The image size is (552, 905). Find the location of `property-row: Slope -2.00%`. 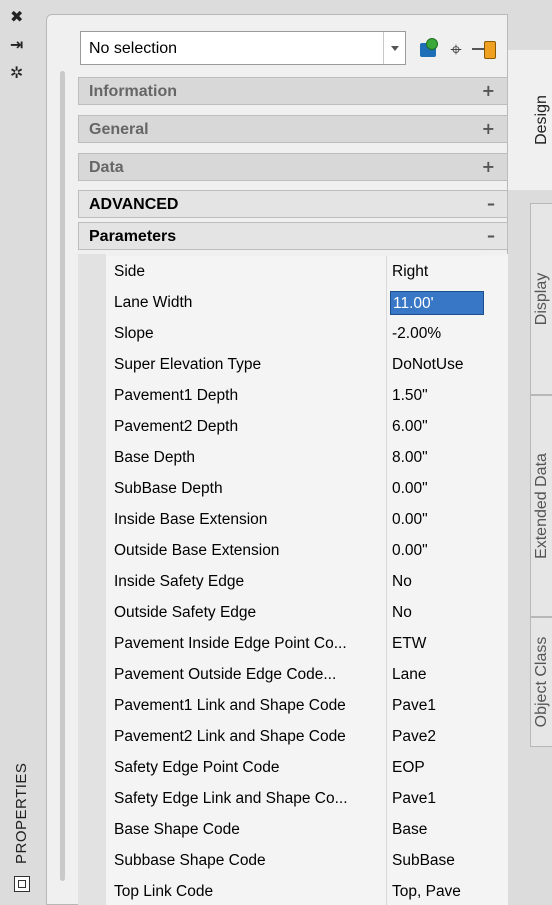

property-row: Slope -2.00% is located at coordinates (307, 334).